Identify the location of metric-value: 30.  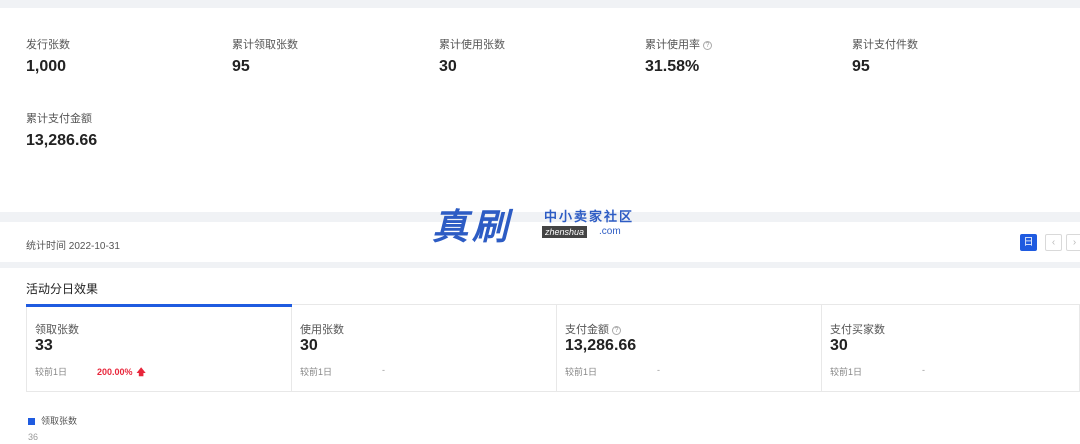
(448, 66).